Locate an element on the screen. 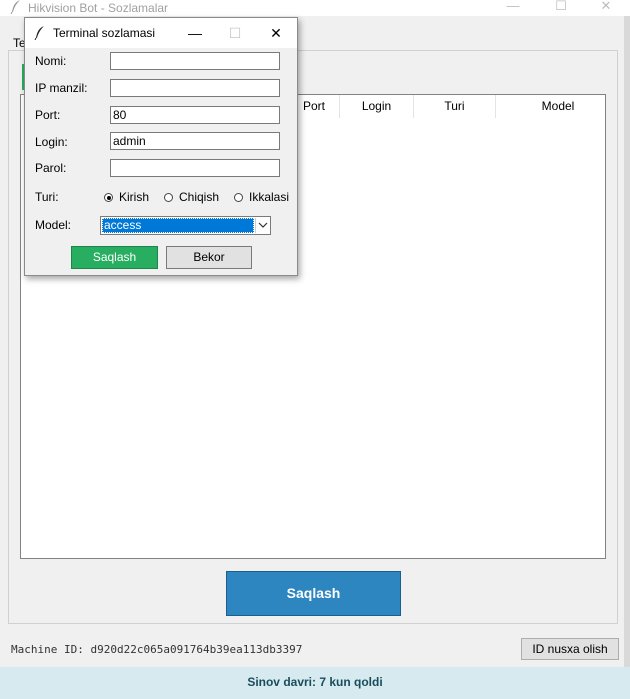 The height and width of the screenshot is (699, 630). model-select: access is located at coordinates (185, 225).